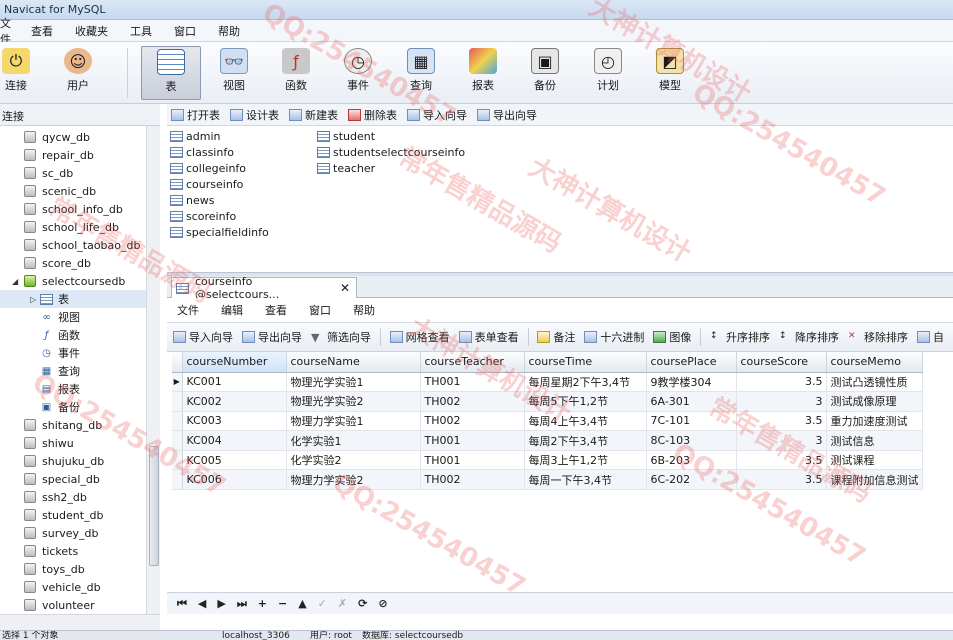 This screenshot has height=640, width=953. Describe the element at coordinates (353, 401) in the screenshot. I see `table-cell: 物理光学实验2` at that location.